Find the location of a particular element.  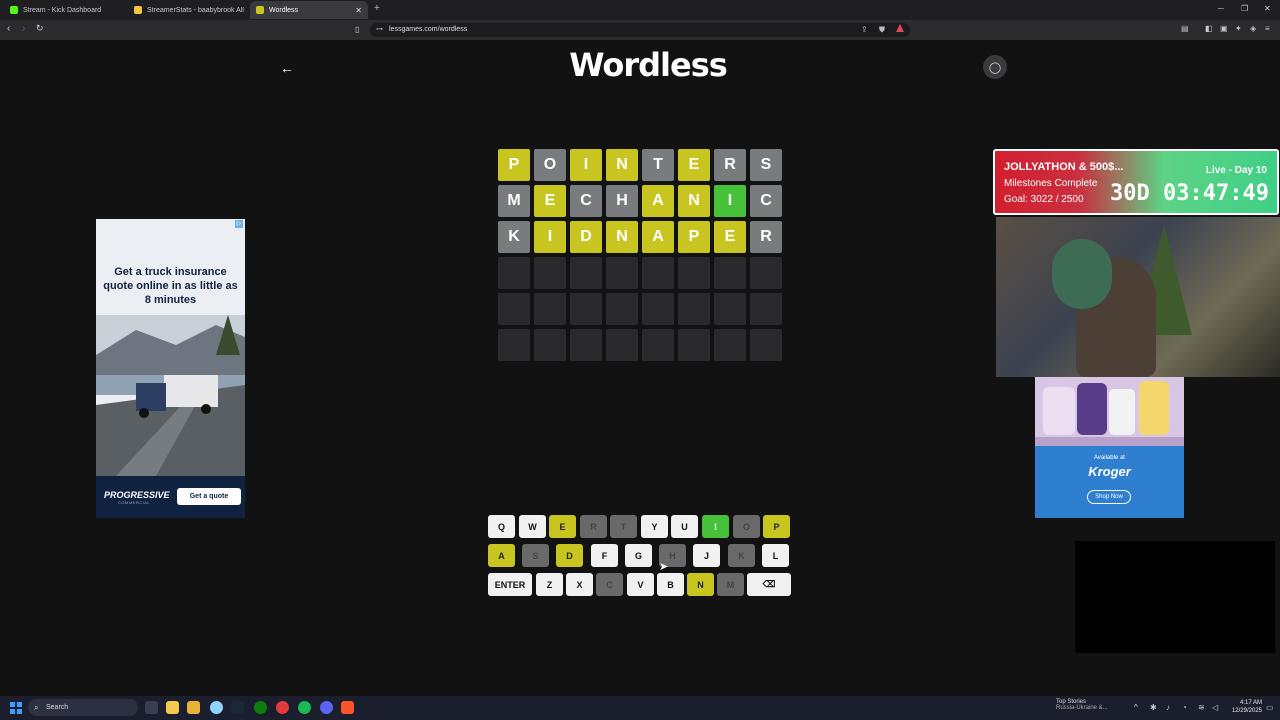

maximize-icon: ❐ is located at coordinates (1244, 8).